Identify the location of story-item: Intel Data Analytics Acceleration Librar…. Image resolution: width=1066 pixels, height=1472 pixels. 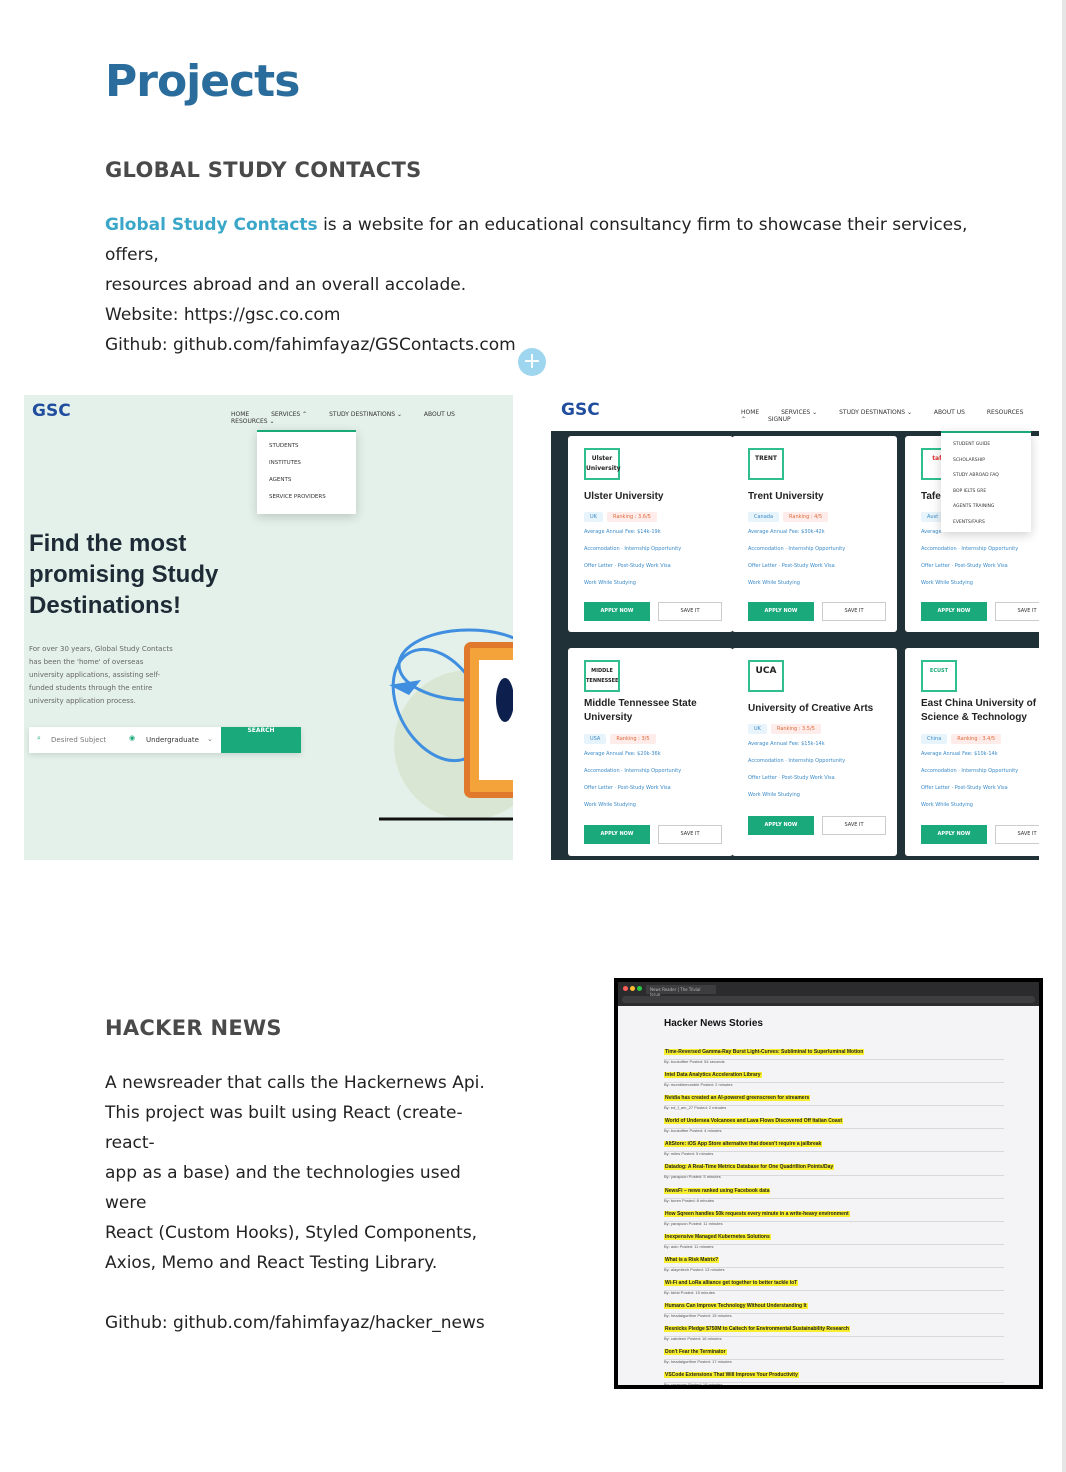
(834, 1073).